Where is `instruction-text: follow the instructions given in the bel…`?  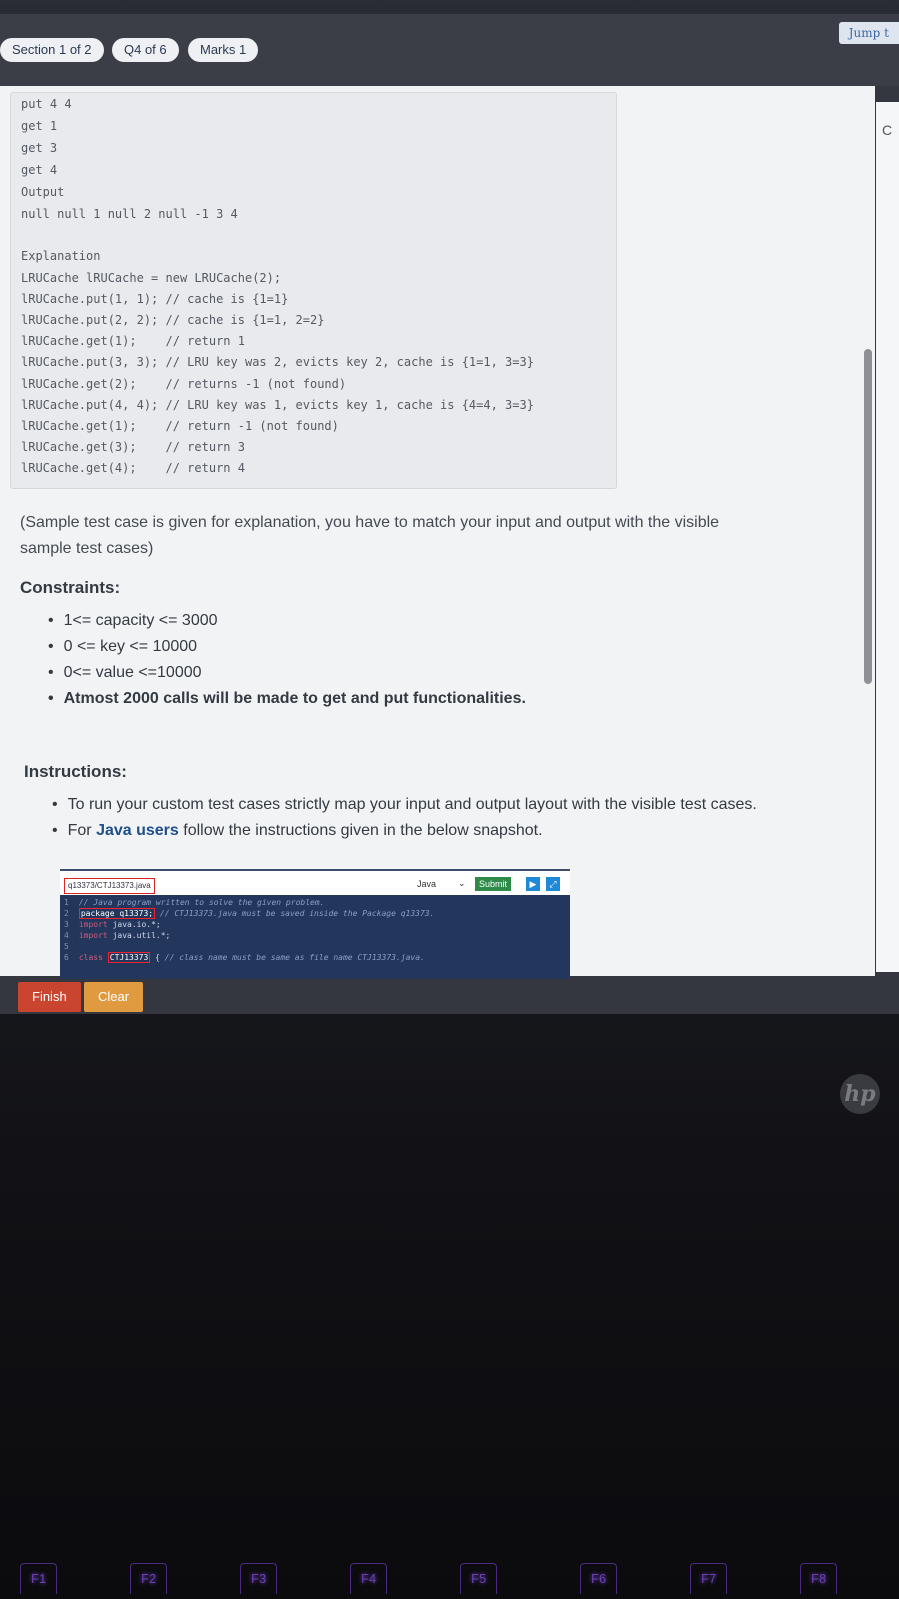 instruction-text: follow the instructions given in the bel… is located at coordinates (363, 830).